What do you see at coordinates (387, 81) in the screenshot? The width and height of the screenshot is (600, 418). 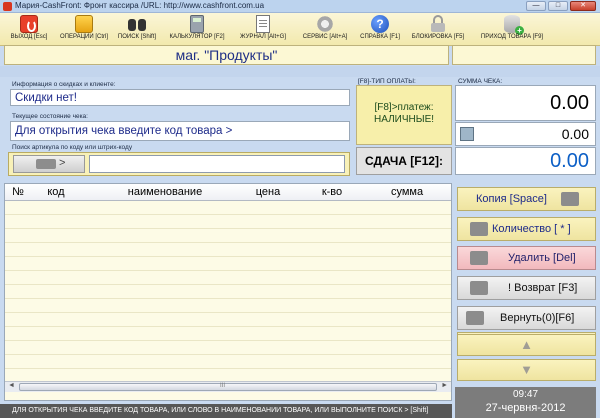 I see `payment-type-caption: [F8]-ТИП ОПЛАТЫ:` at bounding box center [387, 81].